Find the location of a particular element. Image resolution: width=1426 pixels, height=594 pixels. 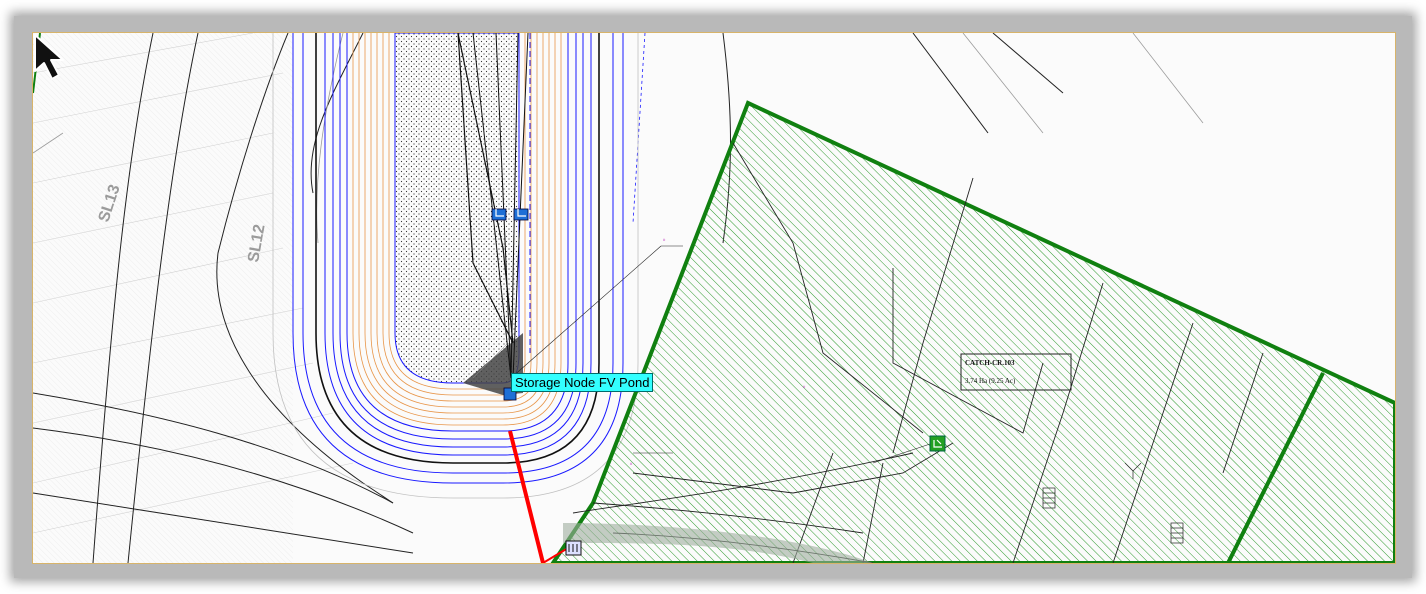

pond-bottom is located at coordinates (457, 208).